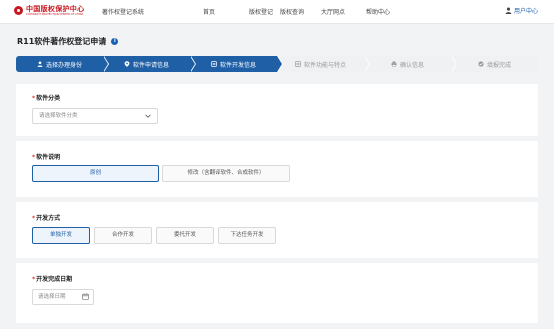  What do you see at coordinates (85, 296) in the screenshot?
I see `calendar-icon` at bounding box center [85, 296].